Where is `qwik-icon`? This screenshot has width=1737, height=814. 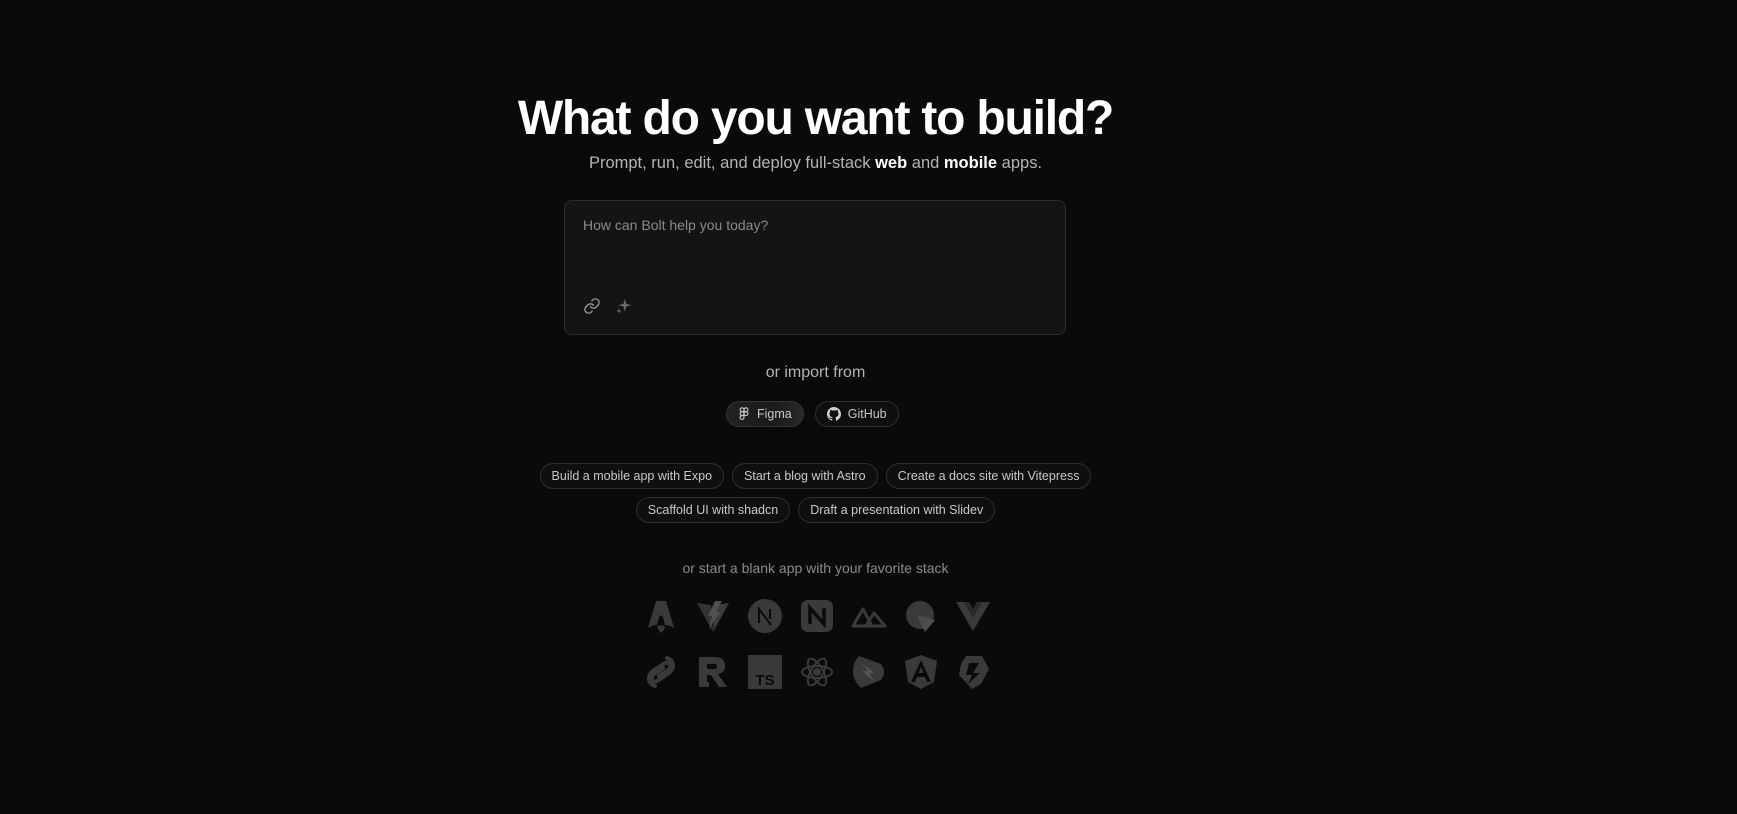
qwik-icon is located at coordinates (869, 672).